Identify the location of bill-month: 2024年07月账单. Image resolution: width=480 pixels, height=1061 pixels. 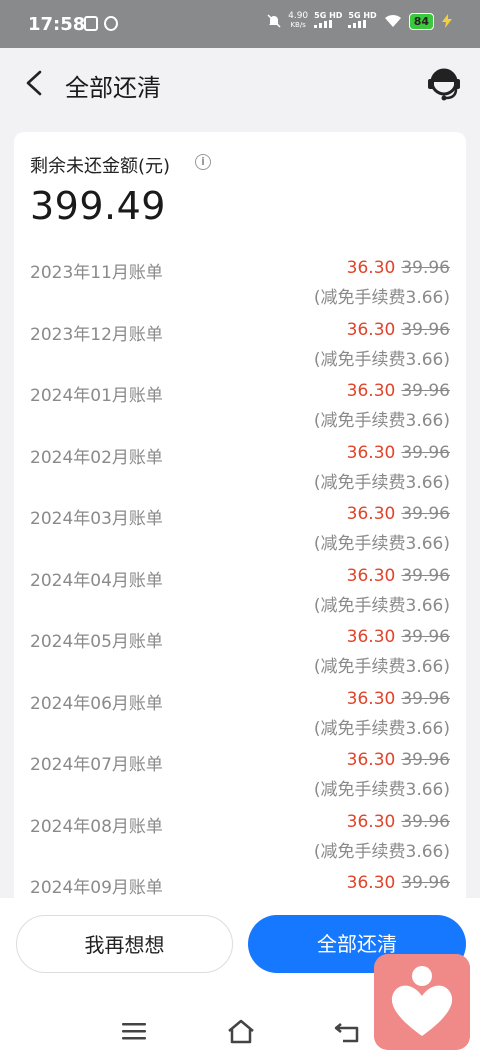
(96, 765).